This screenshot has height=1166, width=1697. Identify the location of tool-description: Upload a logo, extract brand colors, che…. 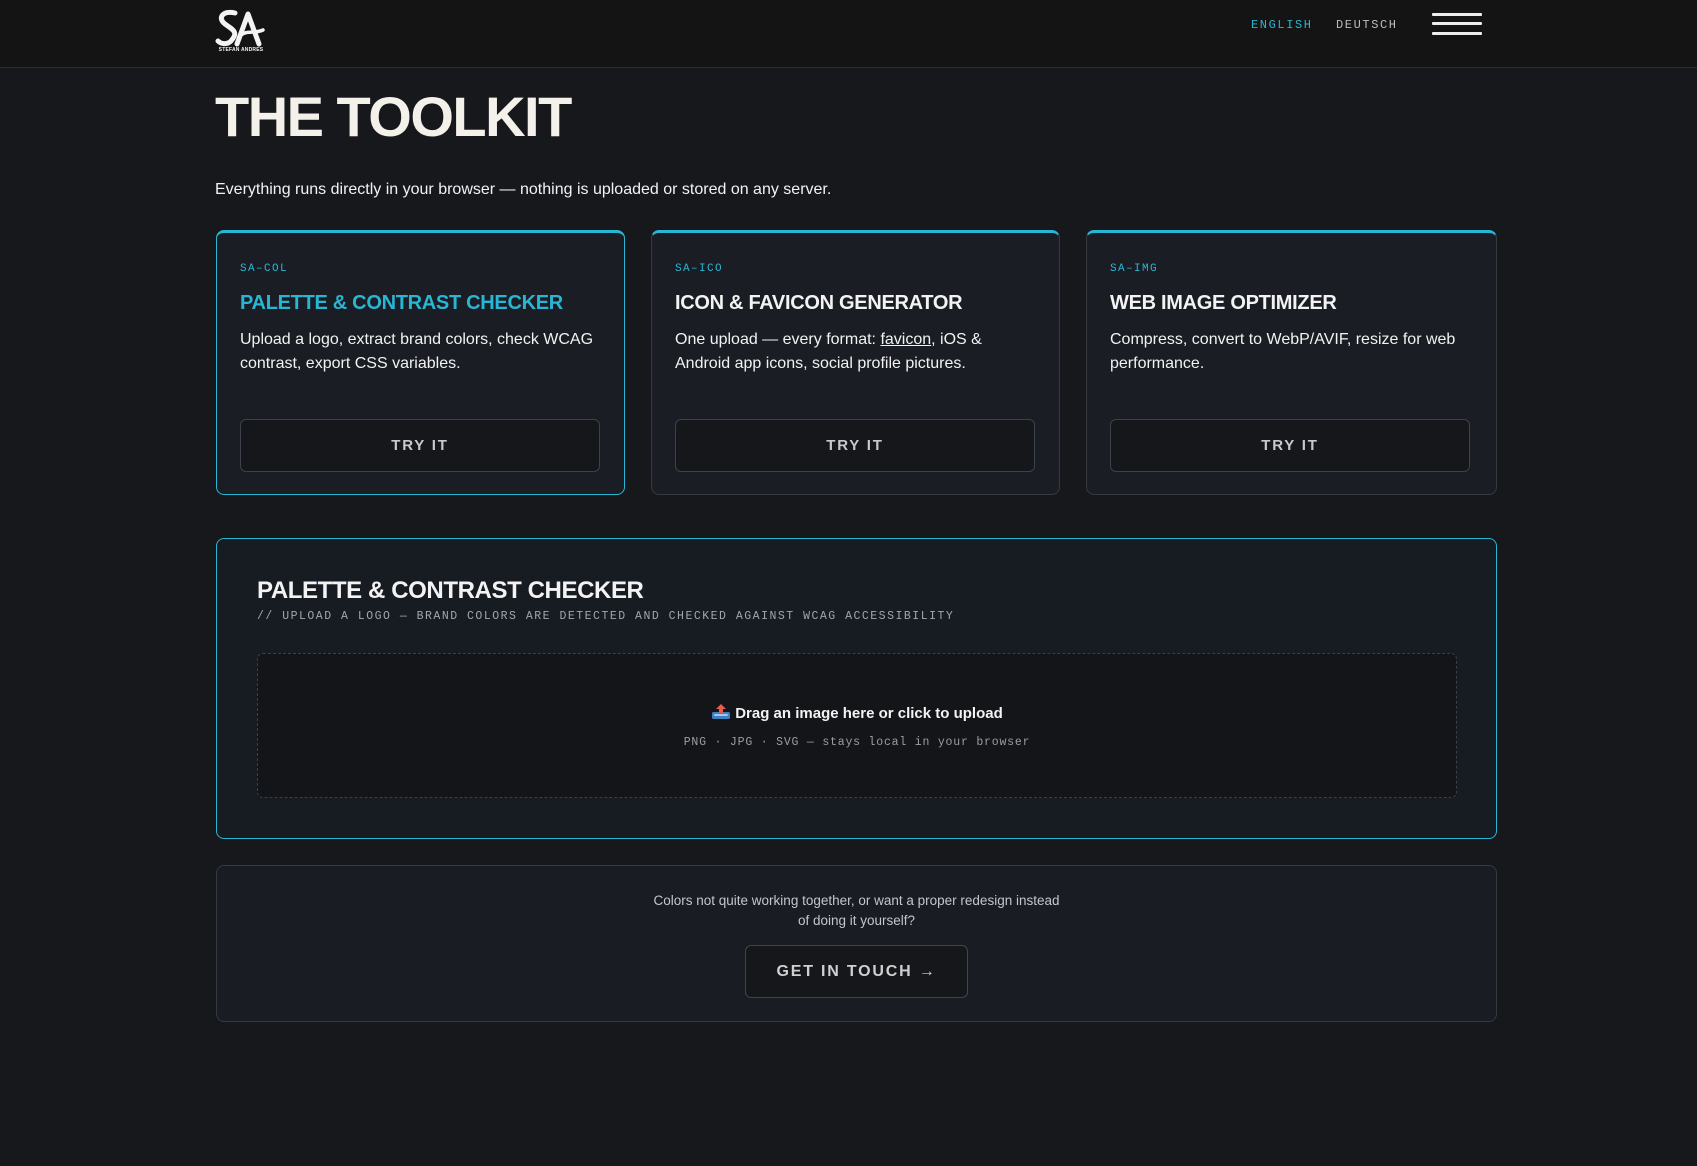
(417, 351).